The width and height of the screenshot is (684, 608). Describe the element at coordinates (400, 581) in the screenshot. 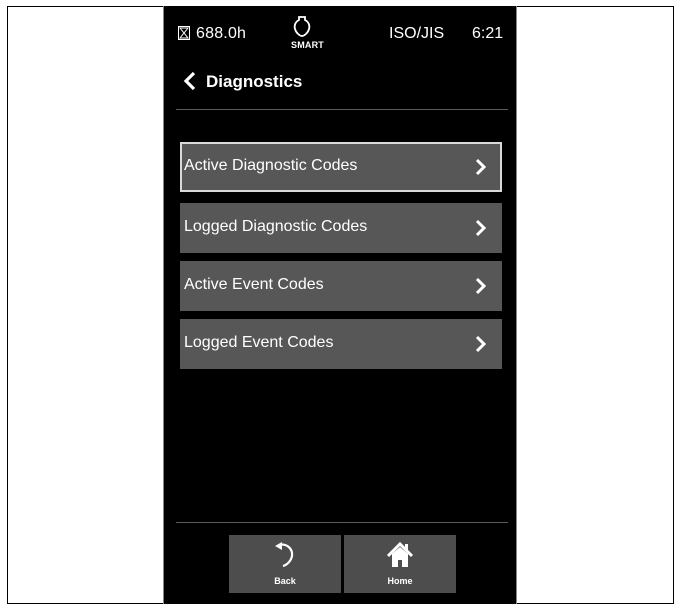

I see `home-label: Home` at that location.